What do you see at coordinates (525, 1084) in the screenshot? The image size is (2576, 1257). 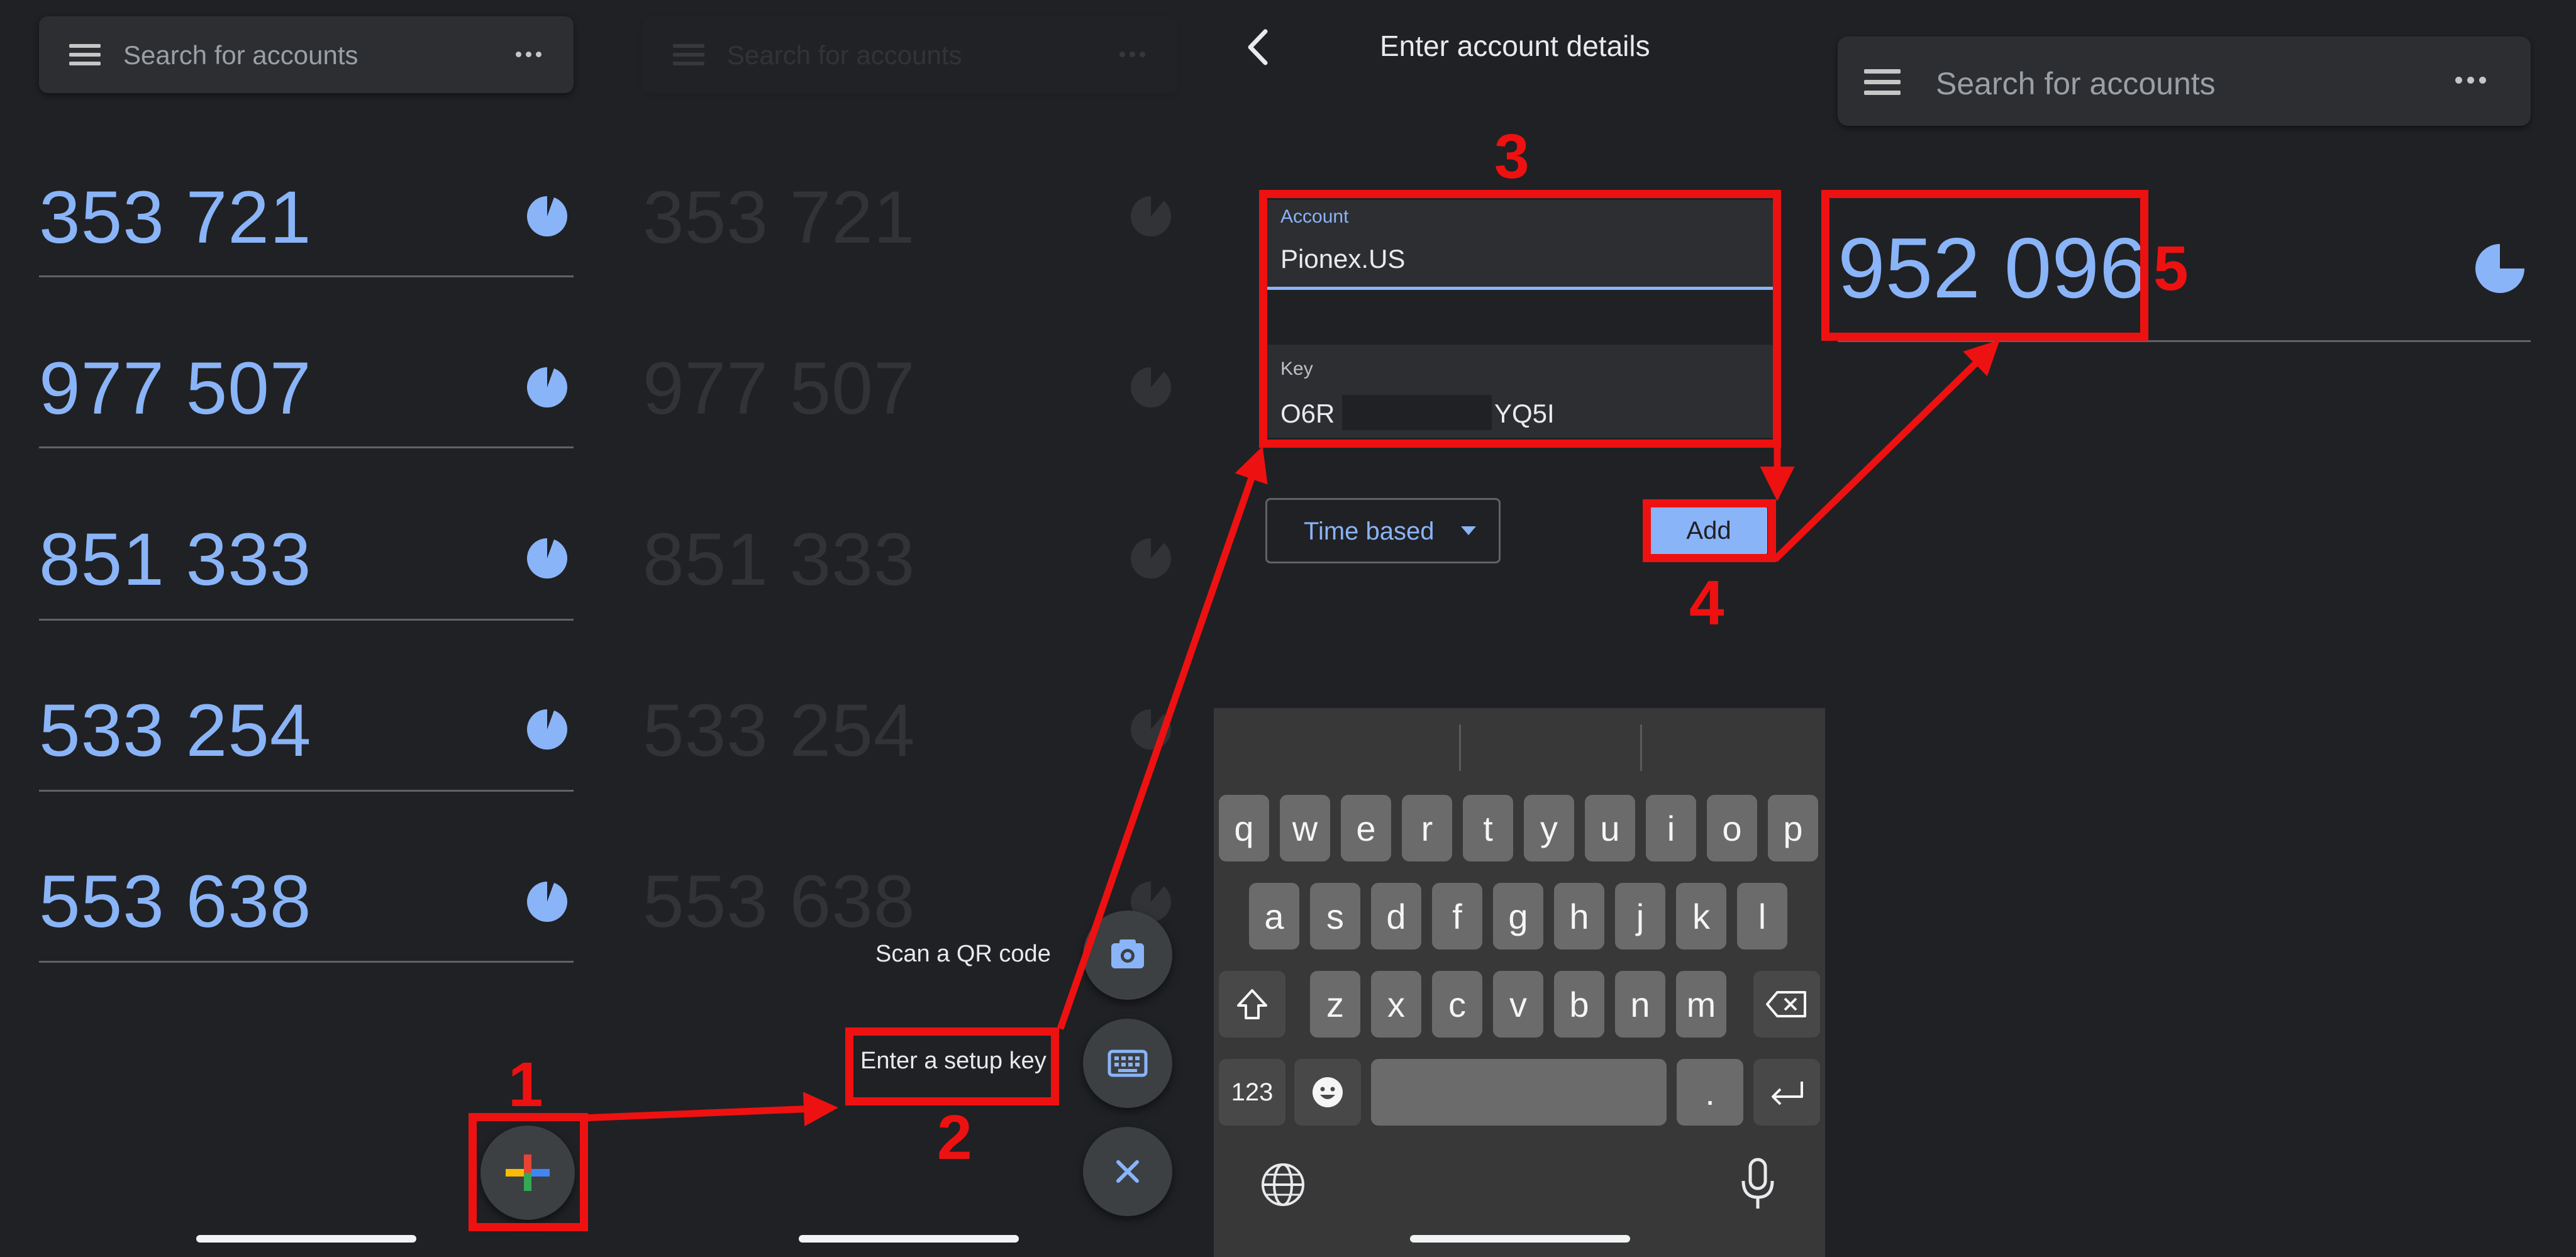 I see `annotation-step-1: 1` at bounding box center [525, 1084].